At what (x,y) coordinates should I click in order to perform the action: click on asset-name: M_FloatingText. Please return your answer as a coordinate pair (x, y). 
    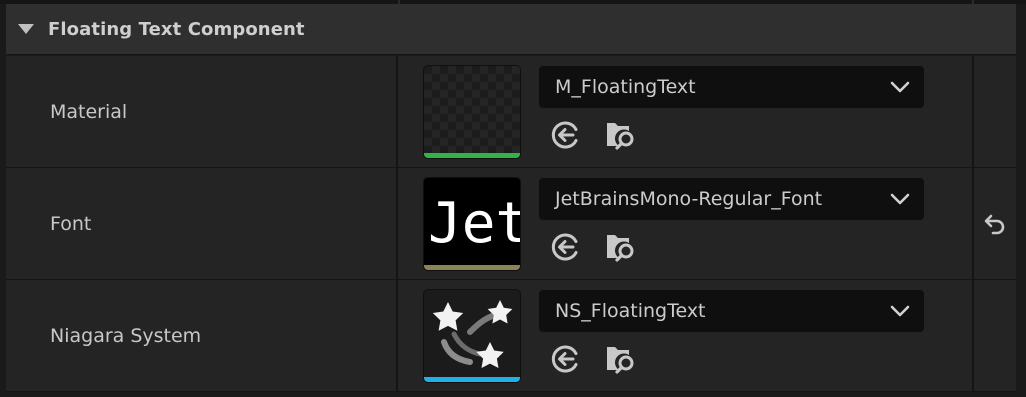
    Looking at the image, I should click on (625, 87).